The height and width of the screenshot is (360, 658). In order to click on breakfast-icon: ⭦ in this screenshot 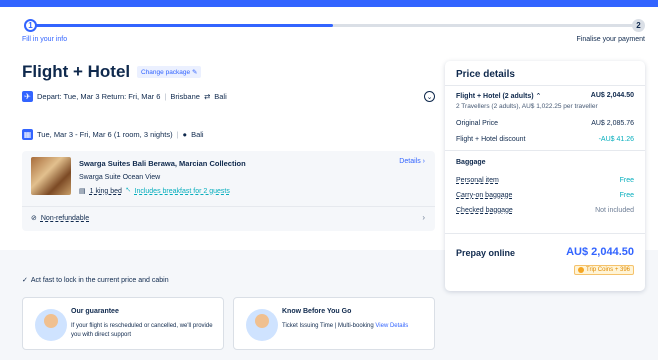, I will do `click(128, 190)`.